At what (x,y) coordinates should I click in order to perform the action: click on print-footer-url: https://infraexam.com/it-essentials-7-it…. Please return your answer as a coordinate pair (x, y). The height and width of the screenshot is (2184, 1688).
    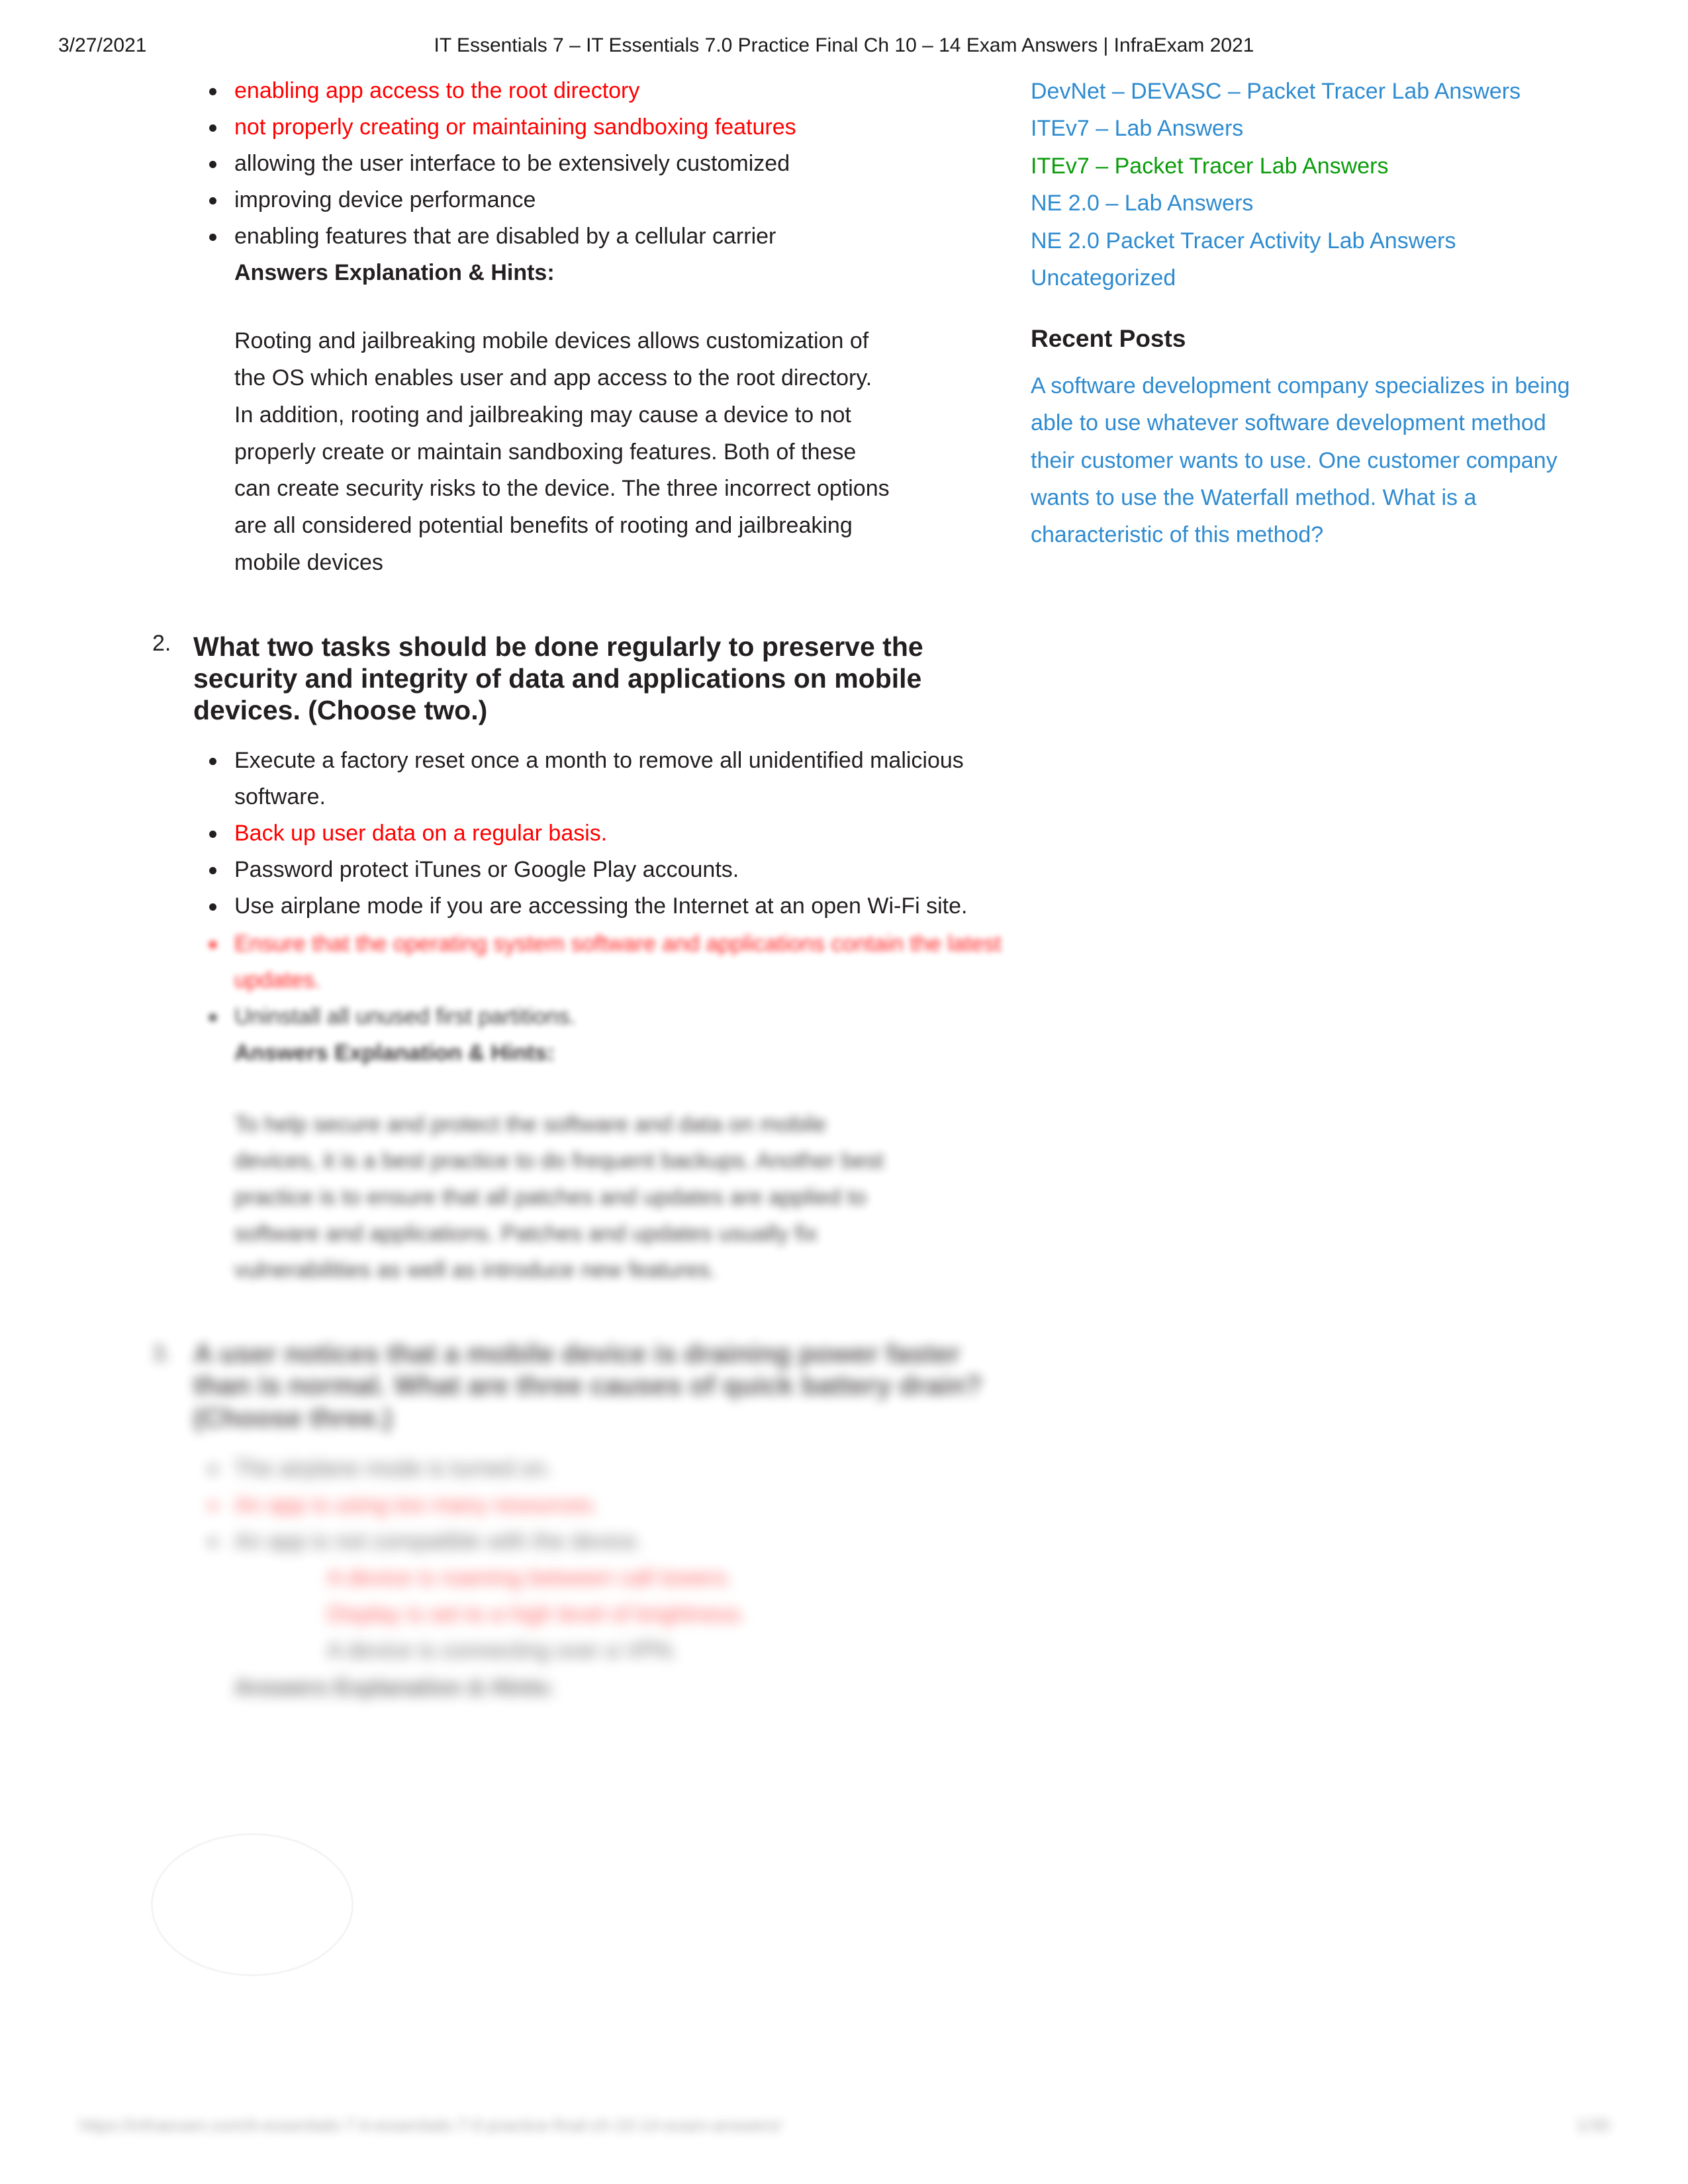
    Looking at the image, I should click on (430, 2125).